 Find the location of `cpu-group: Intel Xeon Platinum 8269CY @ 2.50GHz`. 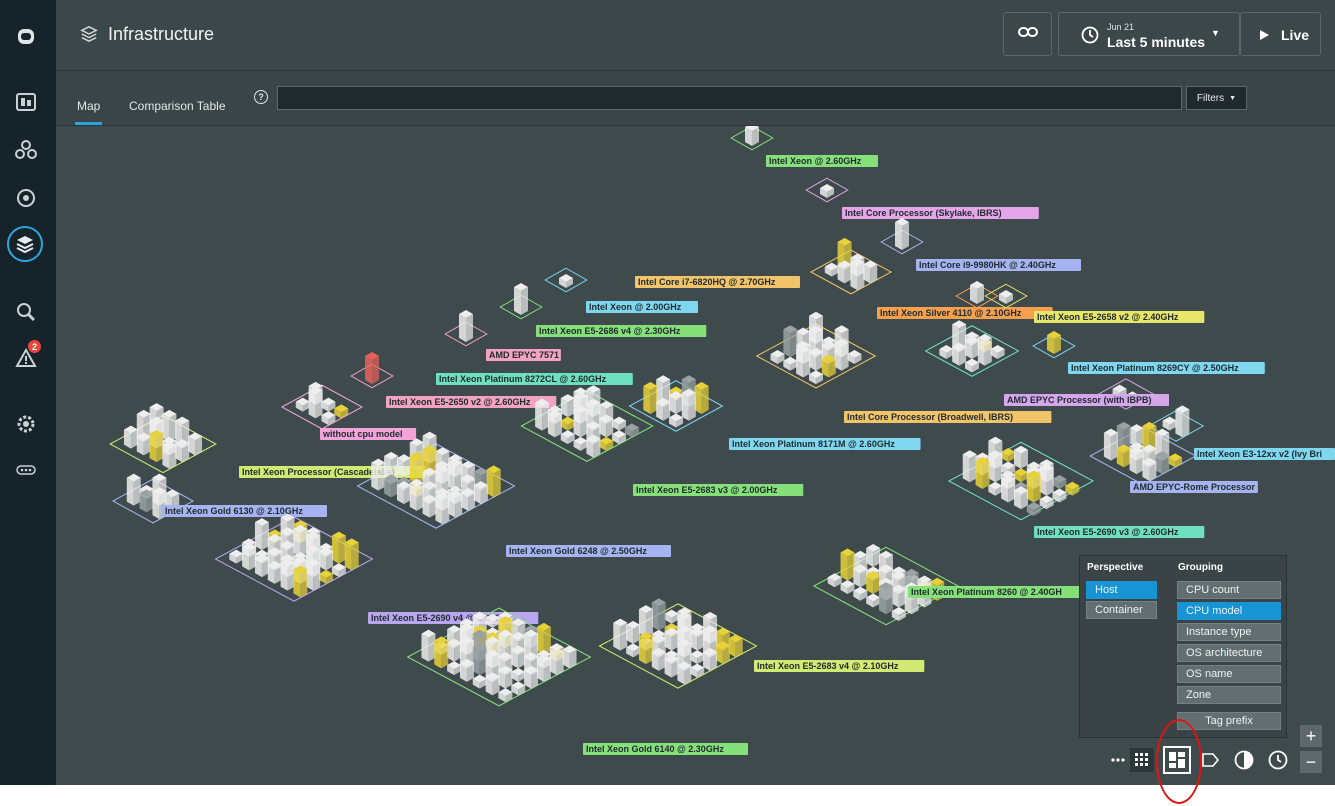

cpu-group: Intel Xeon Platinum 8269CY @ 2.50GHz is located at coordinates (1148, 352).